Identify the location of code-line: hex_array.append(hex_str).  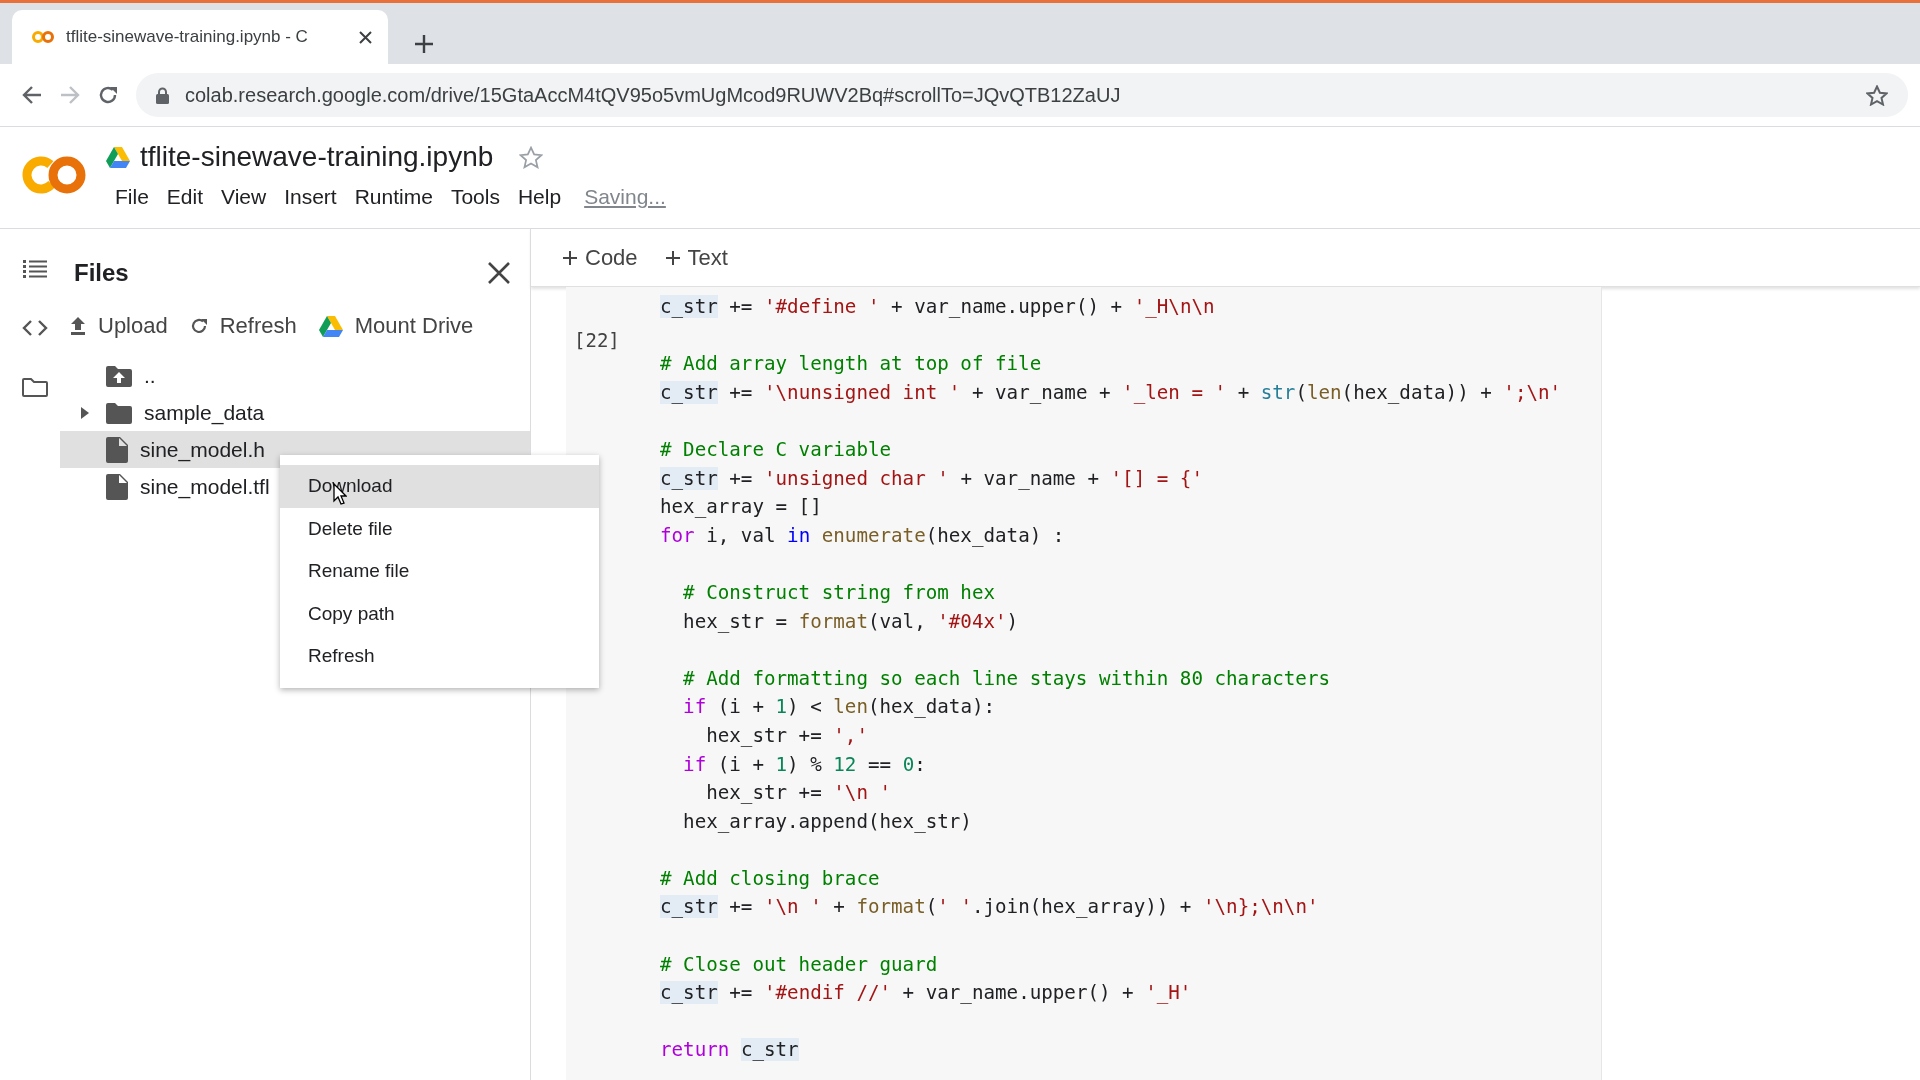
(827, 821).